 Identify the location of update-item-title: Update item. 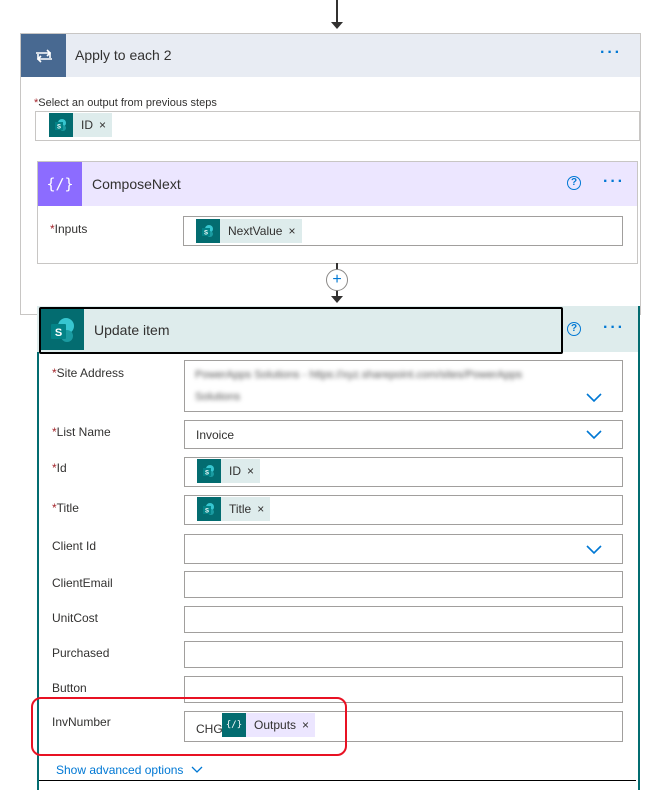
(132, 330).